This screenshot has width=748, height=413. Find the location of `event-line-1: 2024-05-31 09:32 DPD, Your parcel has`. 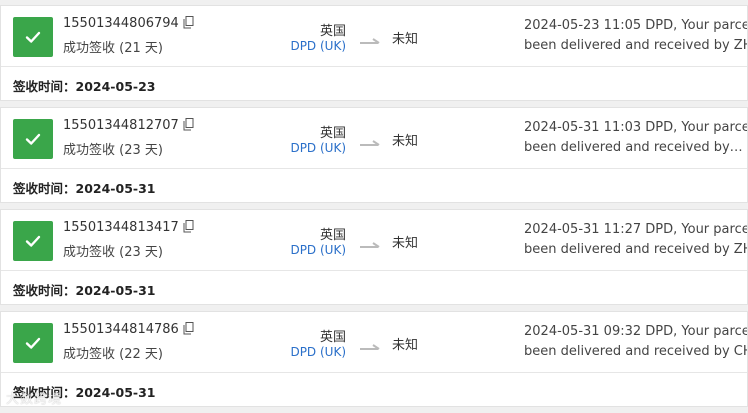

event-line-1: 2024-05-31 09:32 DPD, Your parcel has is located at coordinates (635, 331).